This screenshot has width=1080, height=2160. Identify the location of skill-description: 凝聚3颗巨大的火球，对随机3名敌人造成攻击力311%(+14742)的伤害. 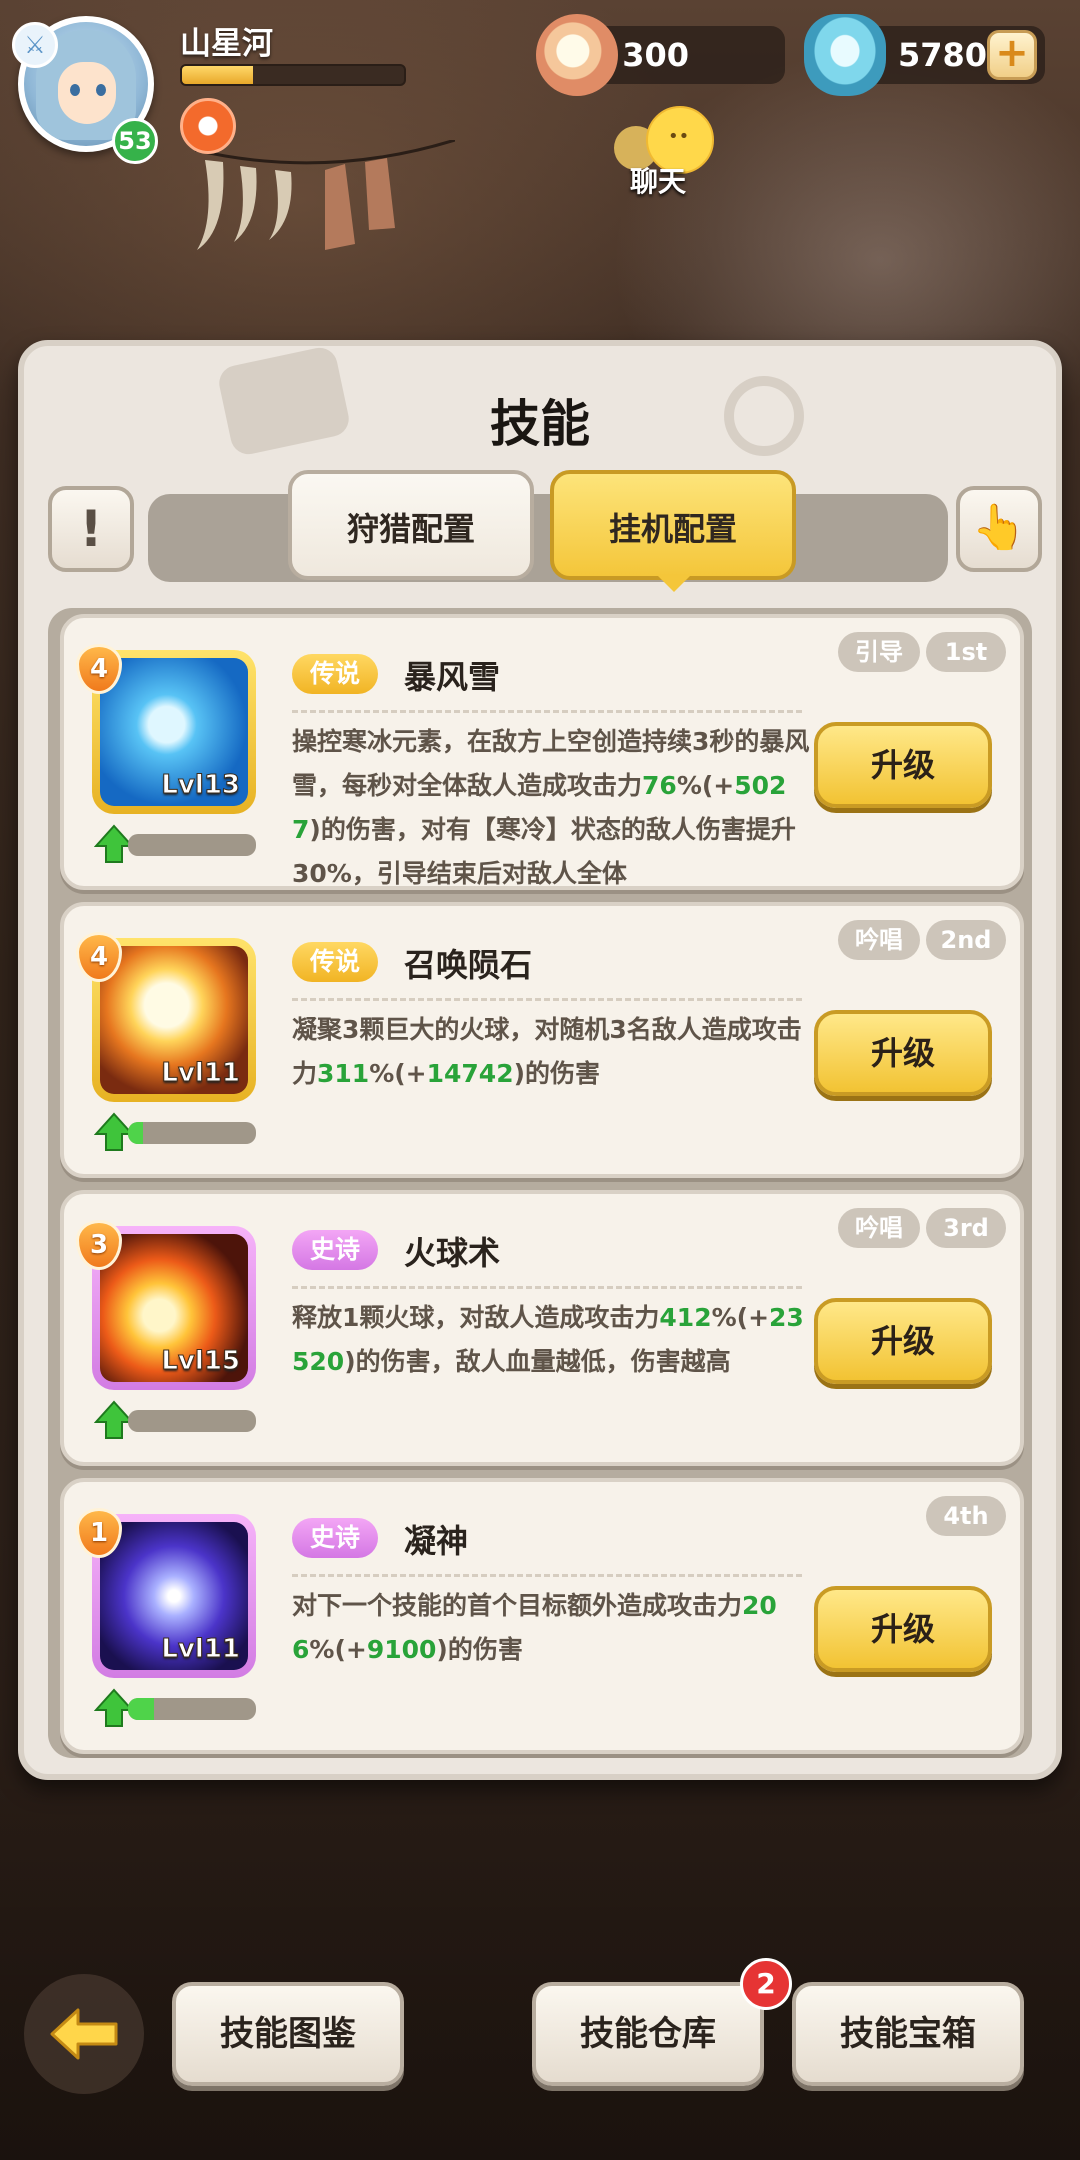
(547, 1051).